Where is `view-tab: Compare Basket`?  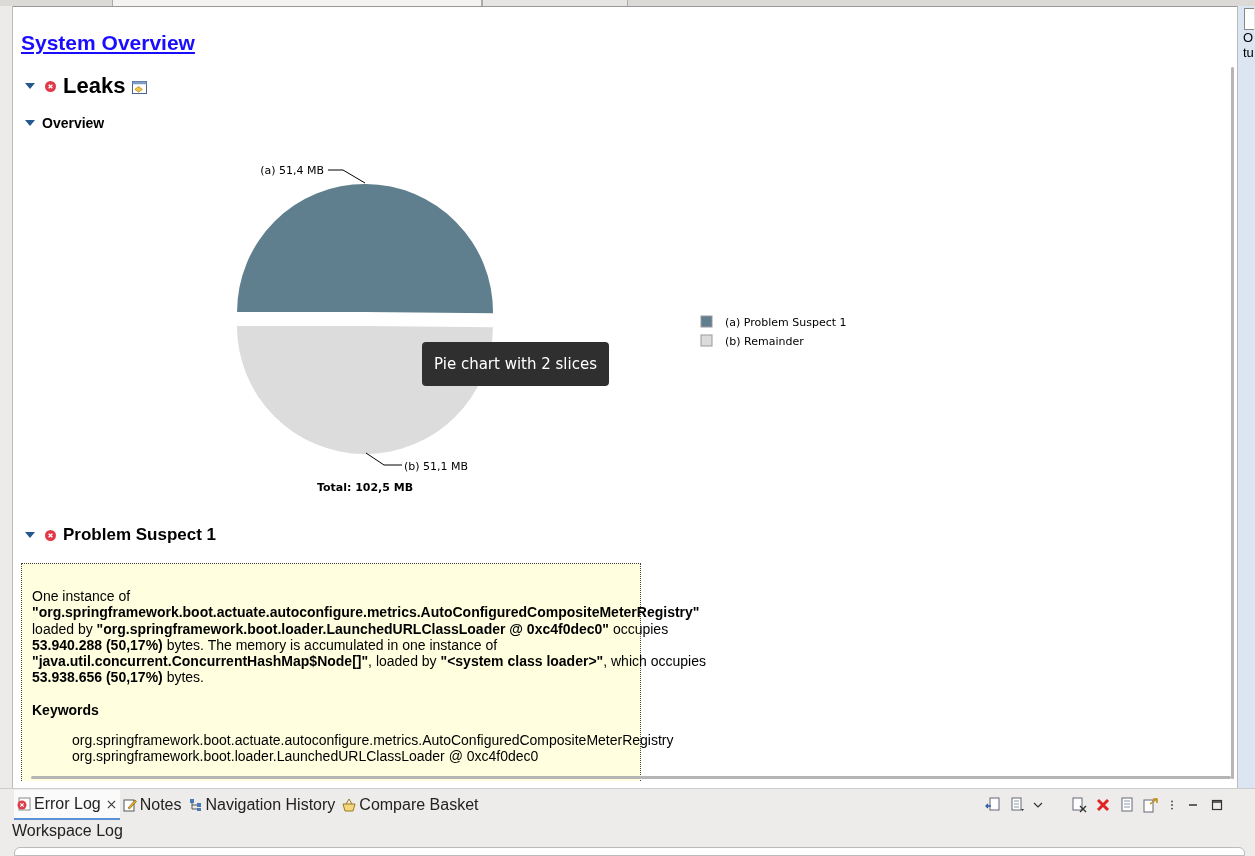 view-tab: Compare Basket is located at coordinates (411, 805).